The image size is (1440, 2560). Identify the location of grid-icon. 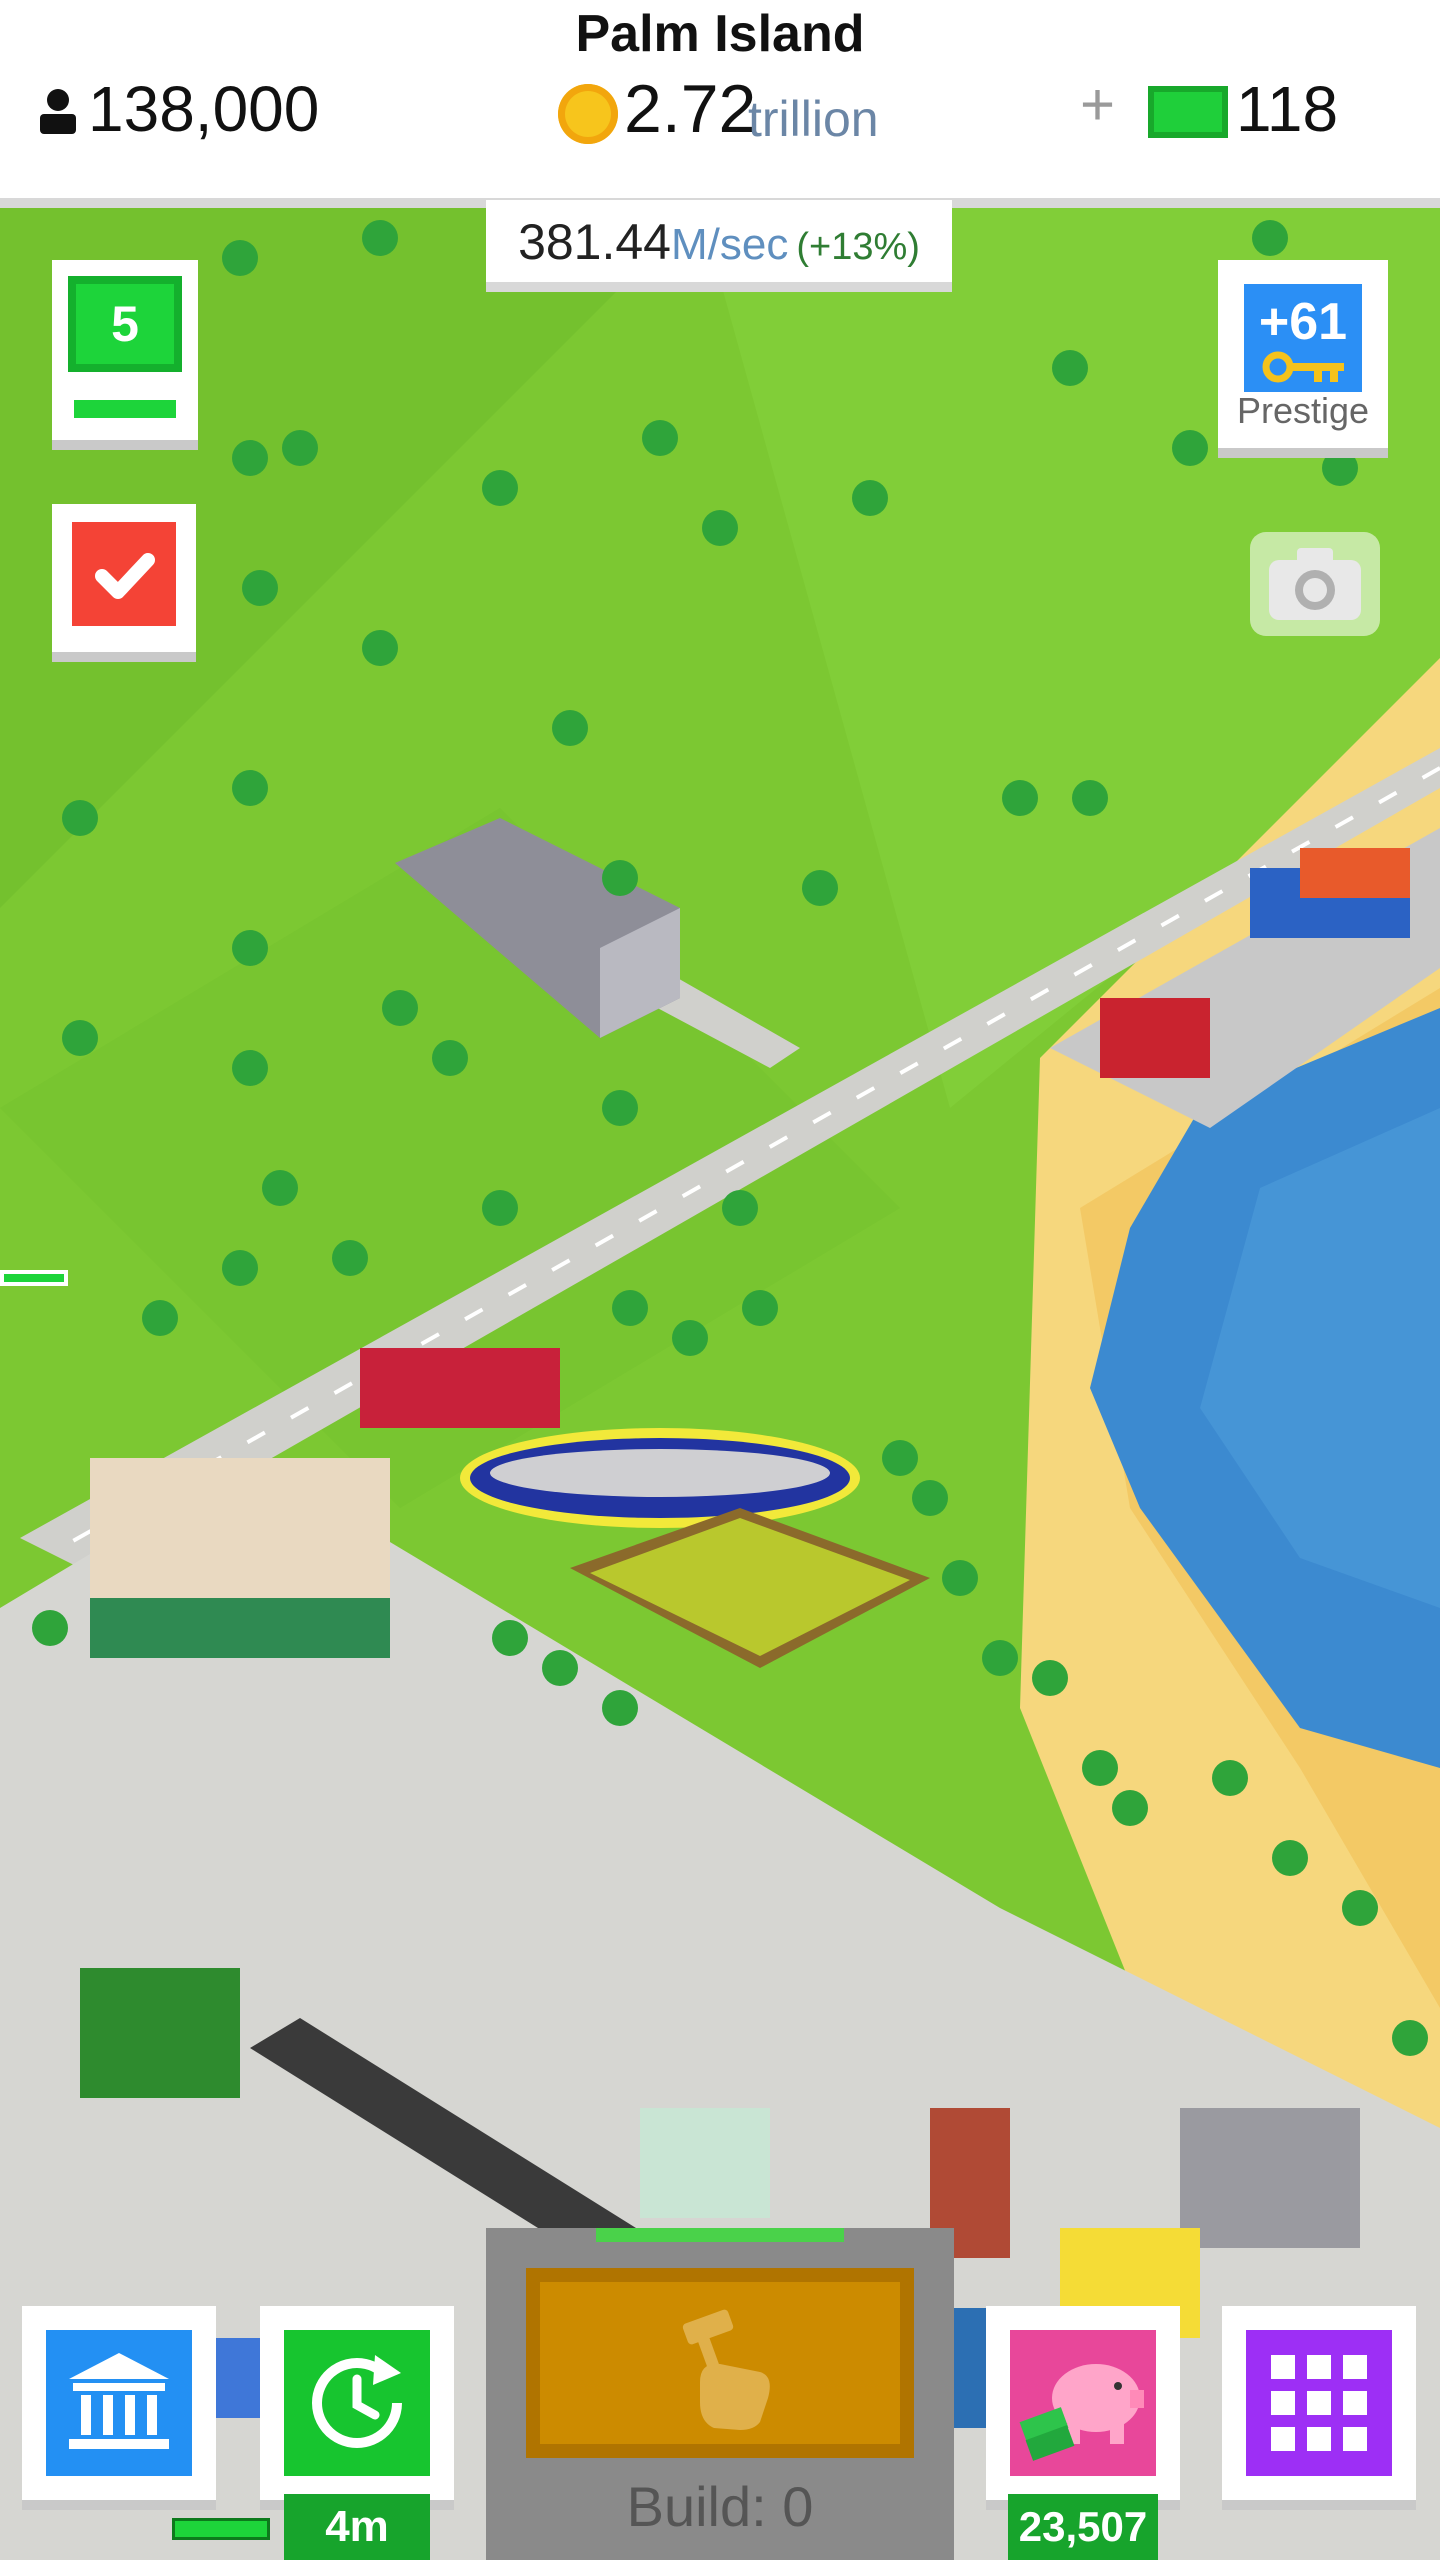
(1319, 2403).